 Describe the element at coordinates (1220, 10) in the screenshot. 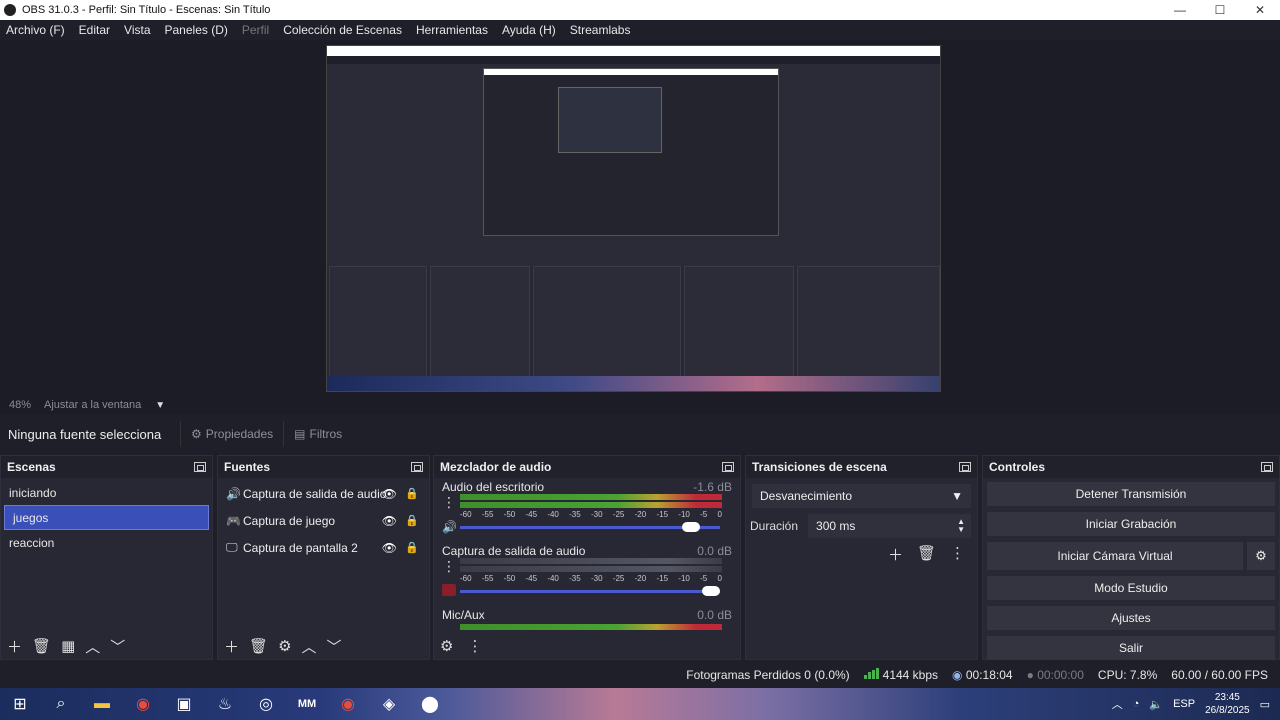

I see `maximize-button: ☐` at that location.